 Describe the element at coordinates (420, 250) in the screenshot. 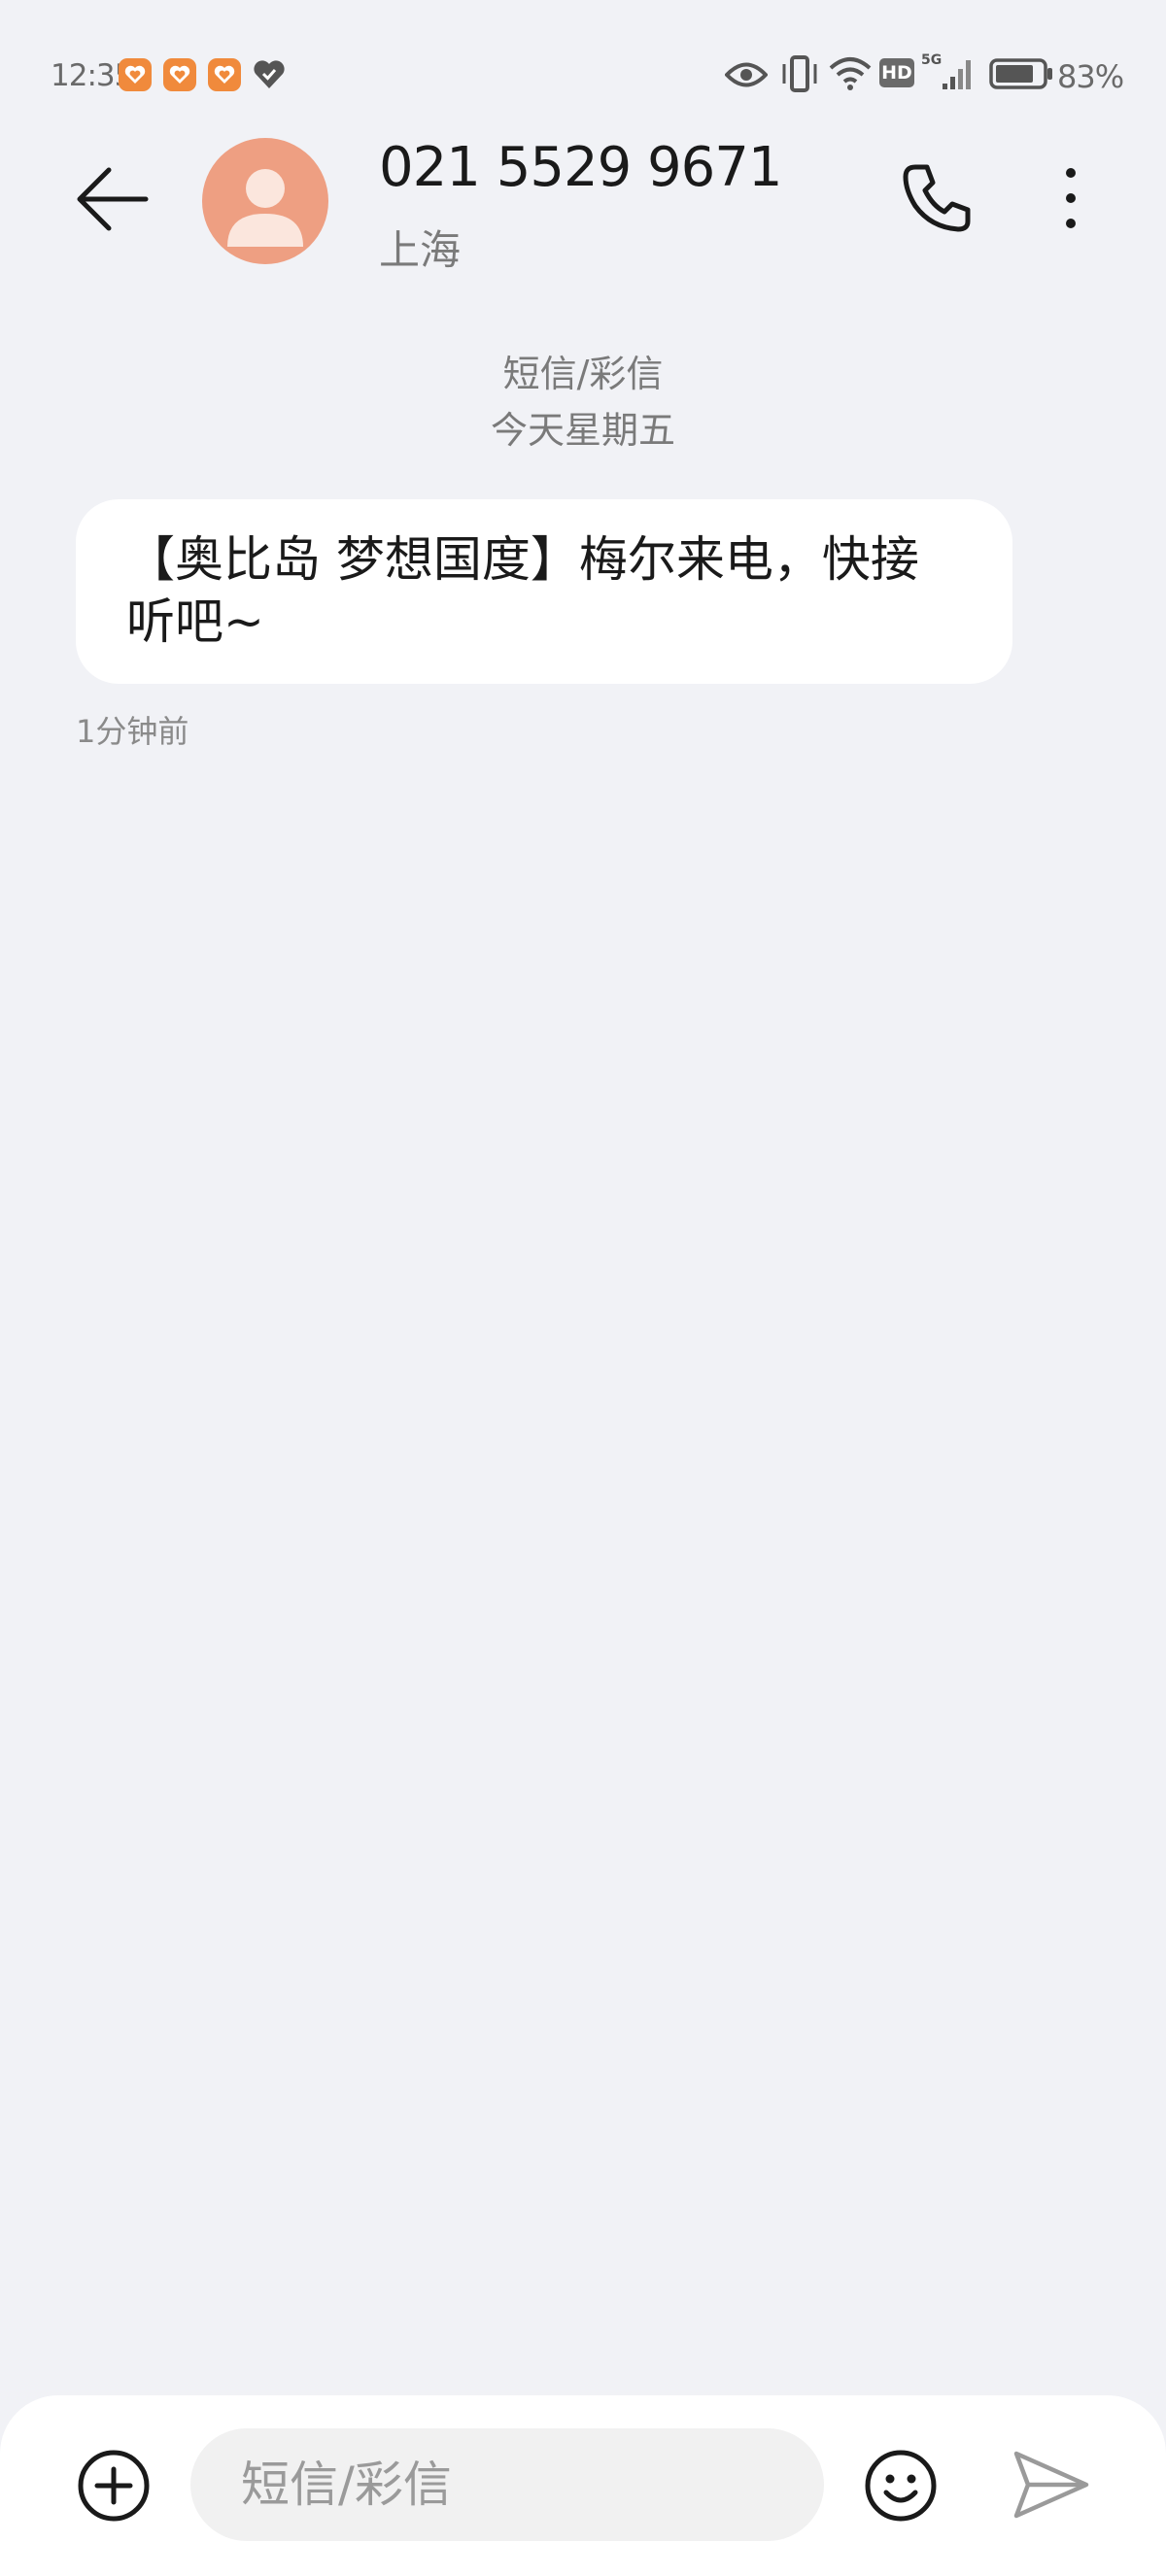

I see `contact-location: 上海` at that location.